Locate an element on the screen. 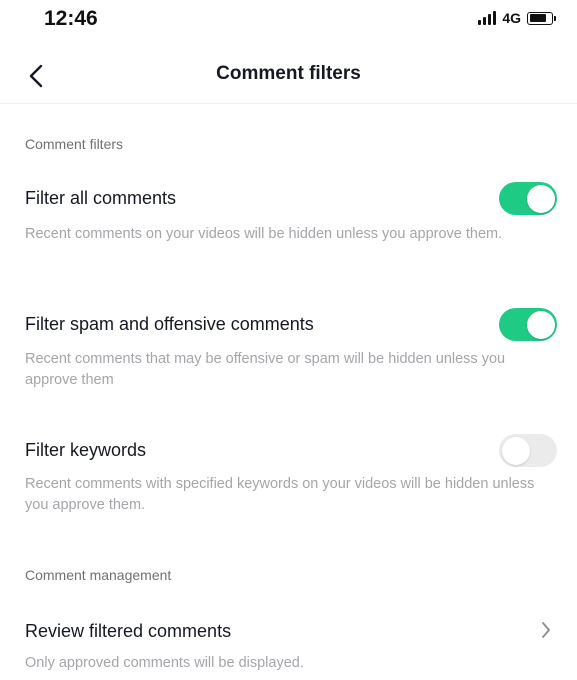 The height and width of the screenshot is (680, 577). status-bar: 12:46 4G is located at coordinates (288, 20).